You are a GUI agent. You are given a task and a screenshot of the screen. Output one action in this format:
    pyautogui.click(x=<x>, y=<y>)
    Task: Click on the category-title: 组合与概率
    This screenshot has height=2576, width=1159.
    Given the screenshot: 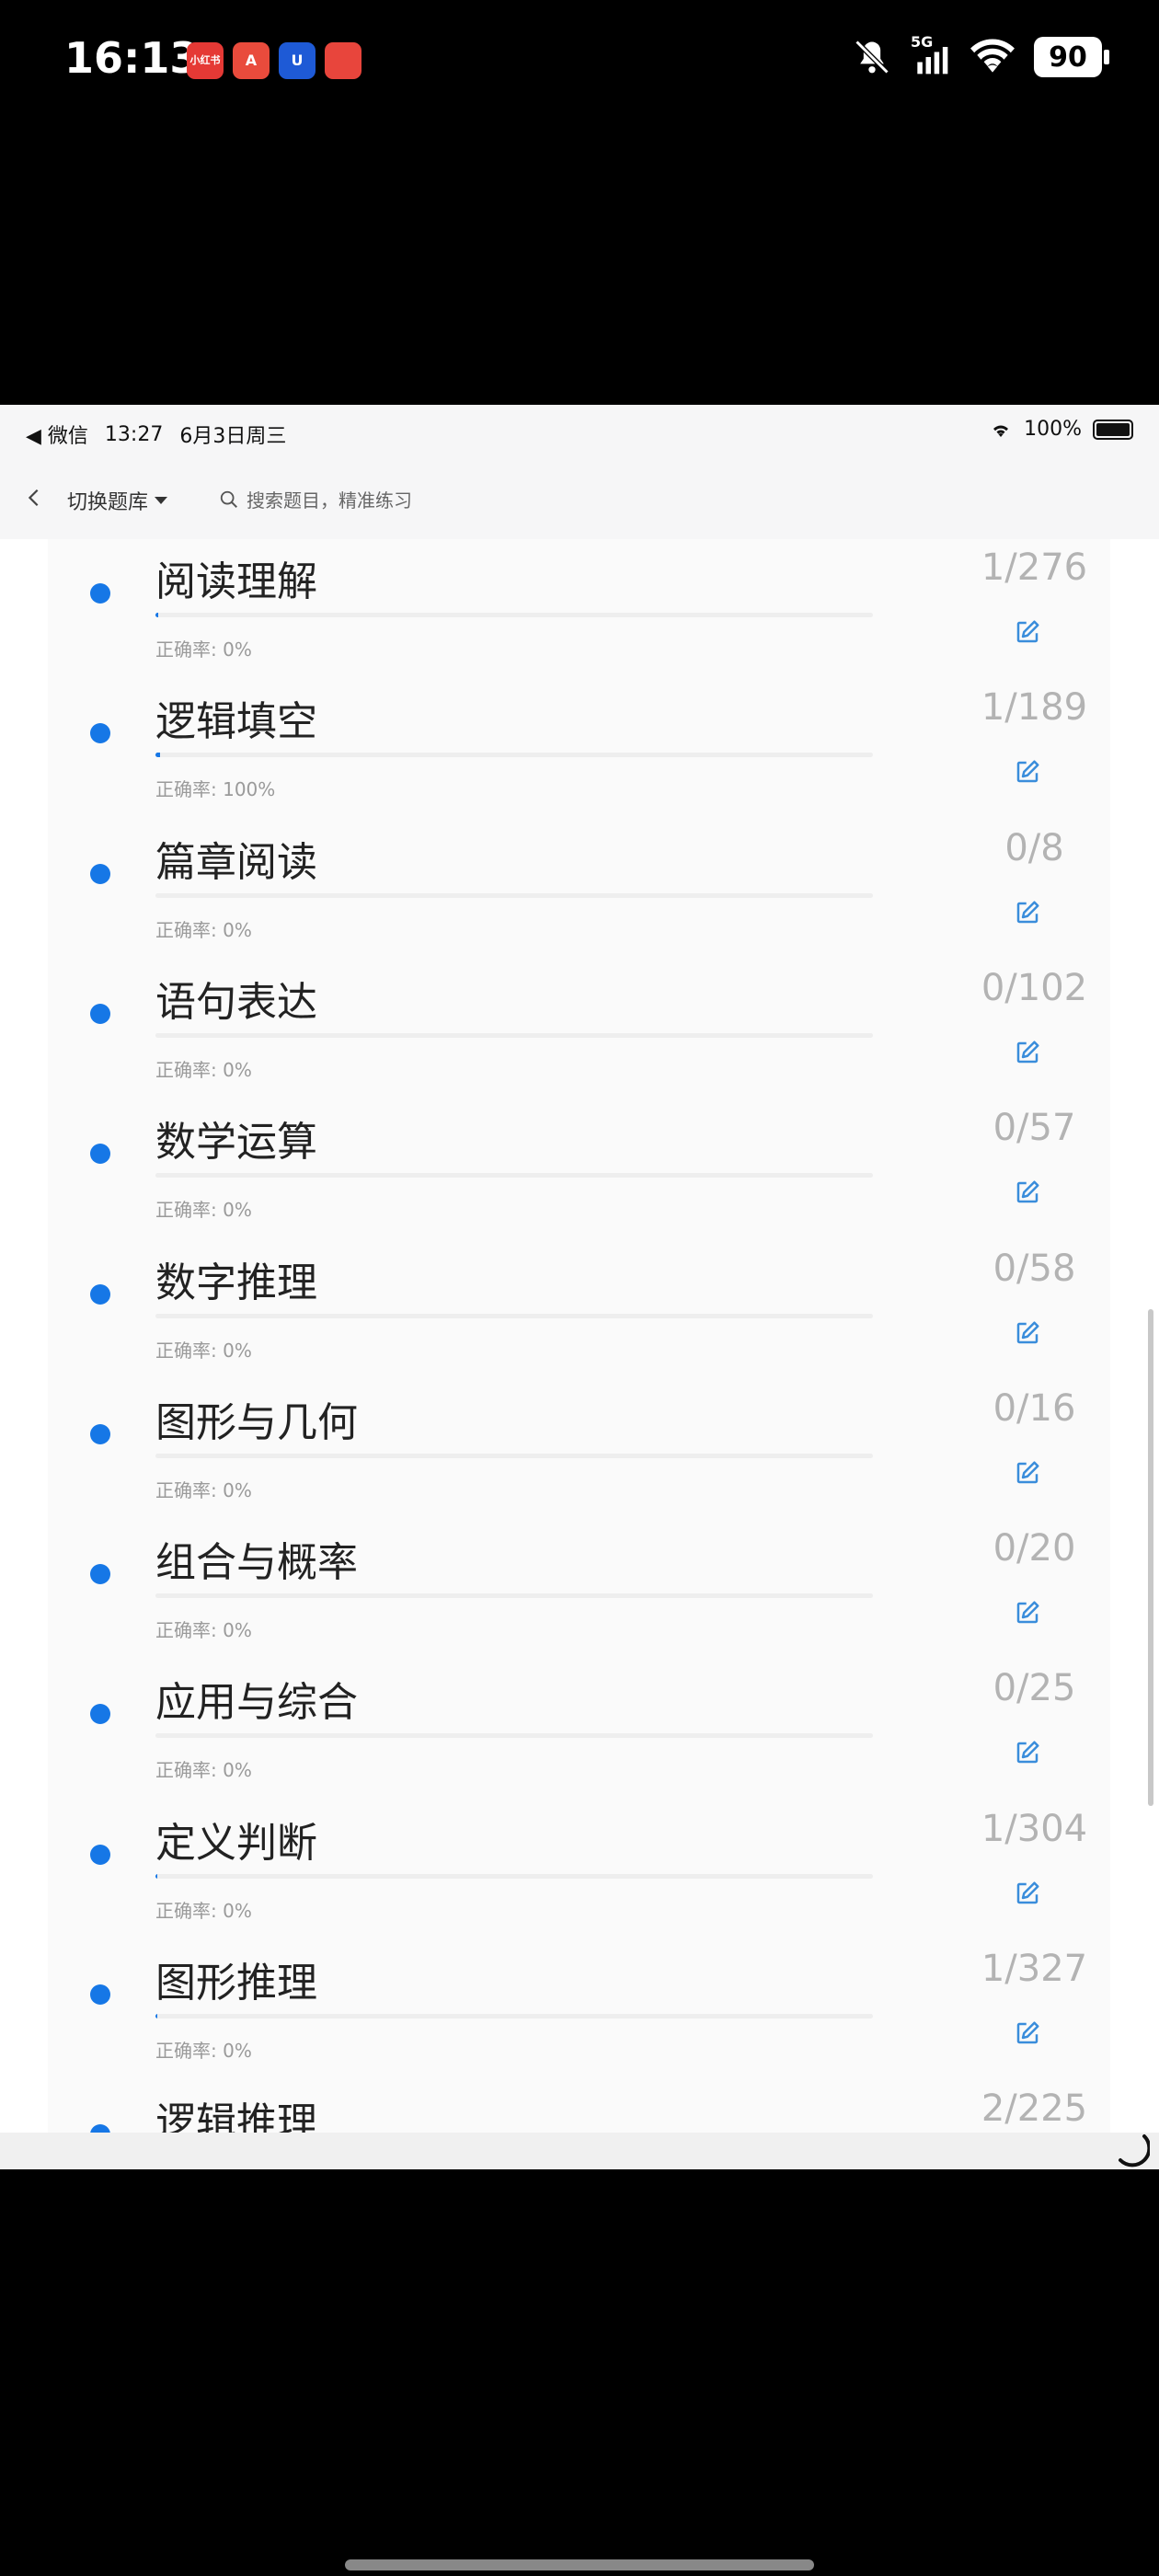 What is the action you would take?
    pyautogui.click(x=256, y=1563)
    